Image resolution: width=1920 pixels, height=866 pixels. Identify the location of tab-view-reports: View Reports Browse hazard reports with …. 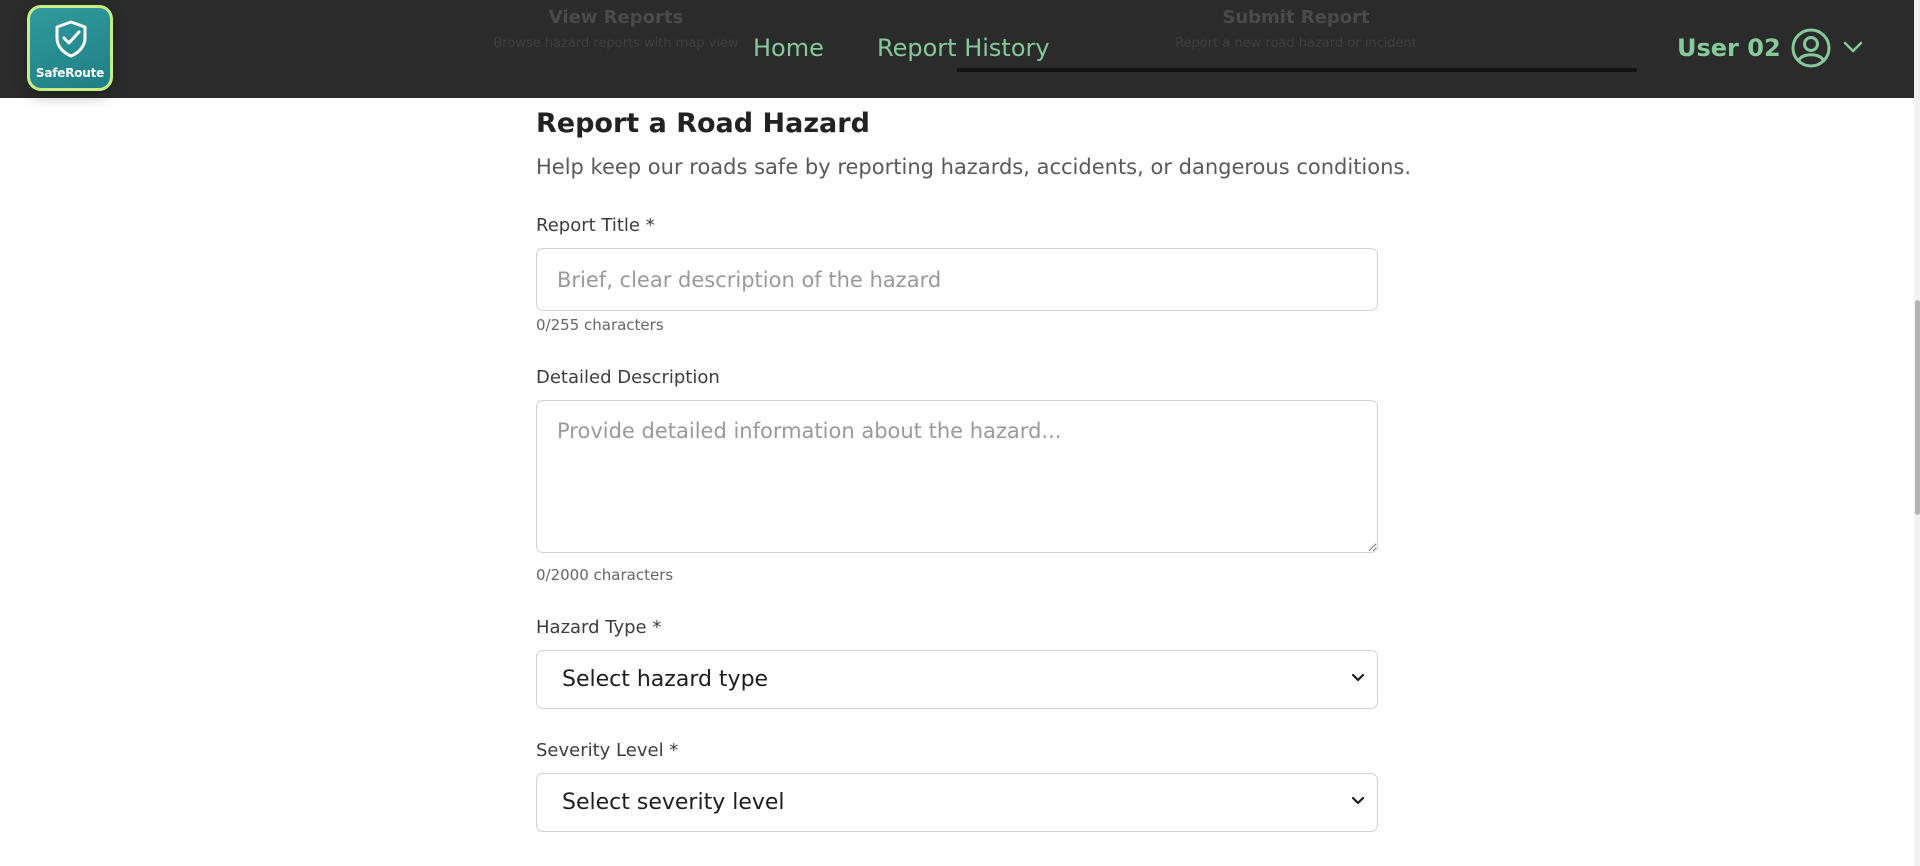
(616, 29).